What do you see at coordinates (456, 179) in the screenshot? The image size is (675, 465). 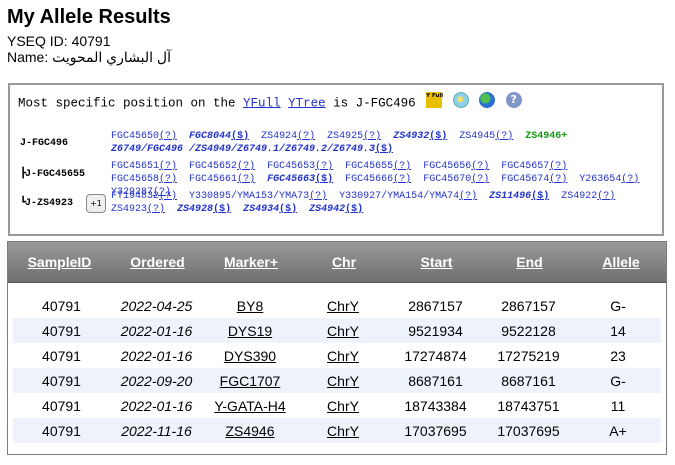 I see `snp-name: FGC45670(?)` at bounding box center [456, 179].